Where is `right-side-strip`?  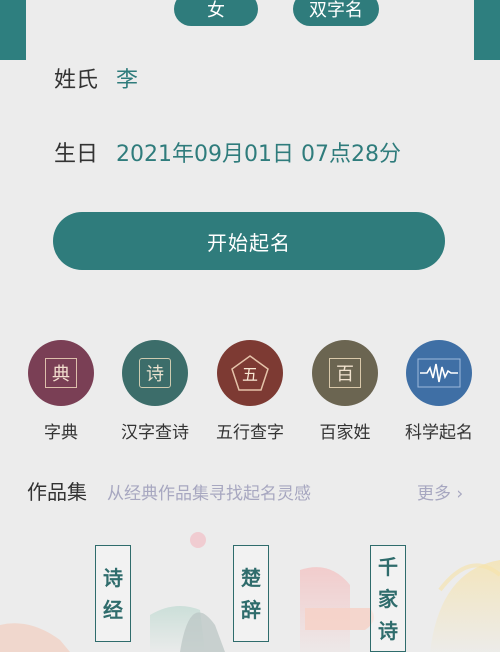
right-side-strip is located at coordinates (487, 30).